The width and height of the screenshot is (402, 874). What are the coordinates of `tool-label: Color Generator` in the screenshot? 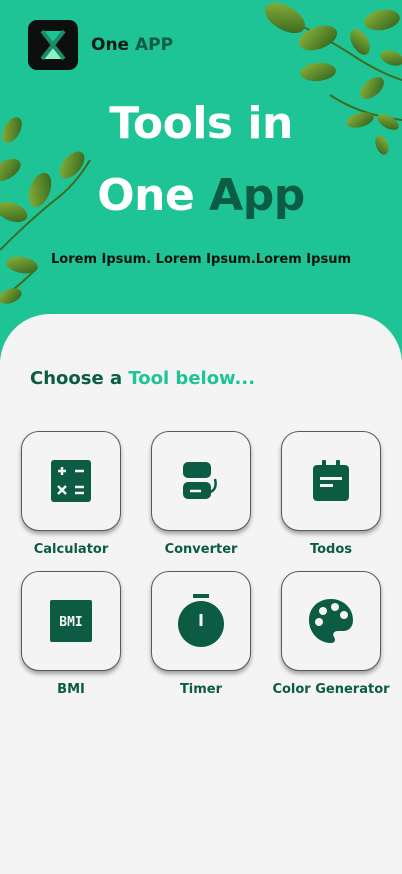 It's located at (331, 689).